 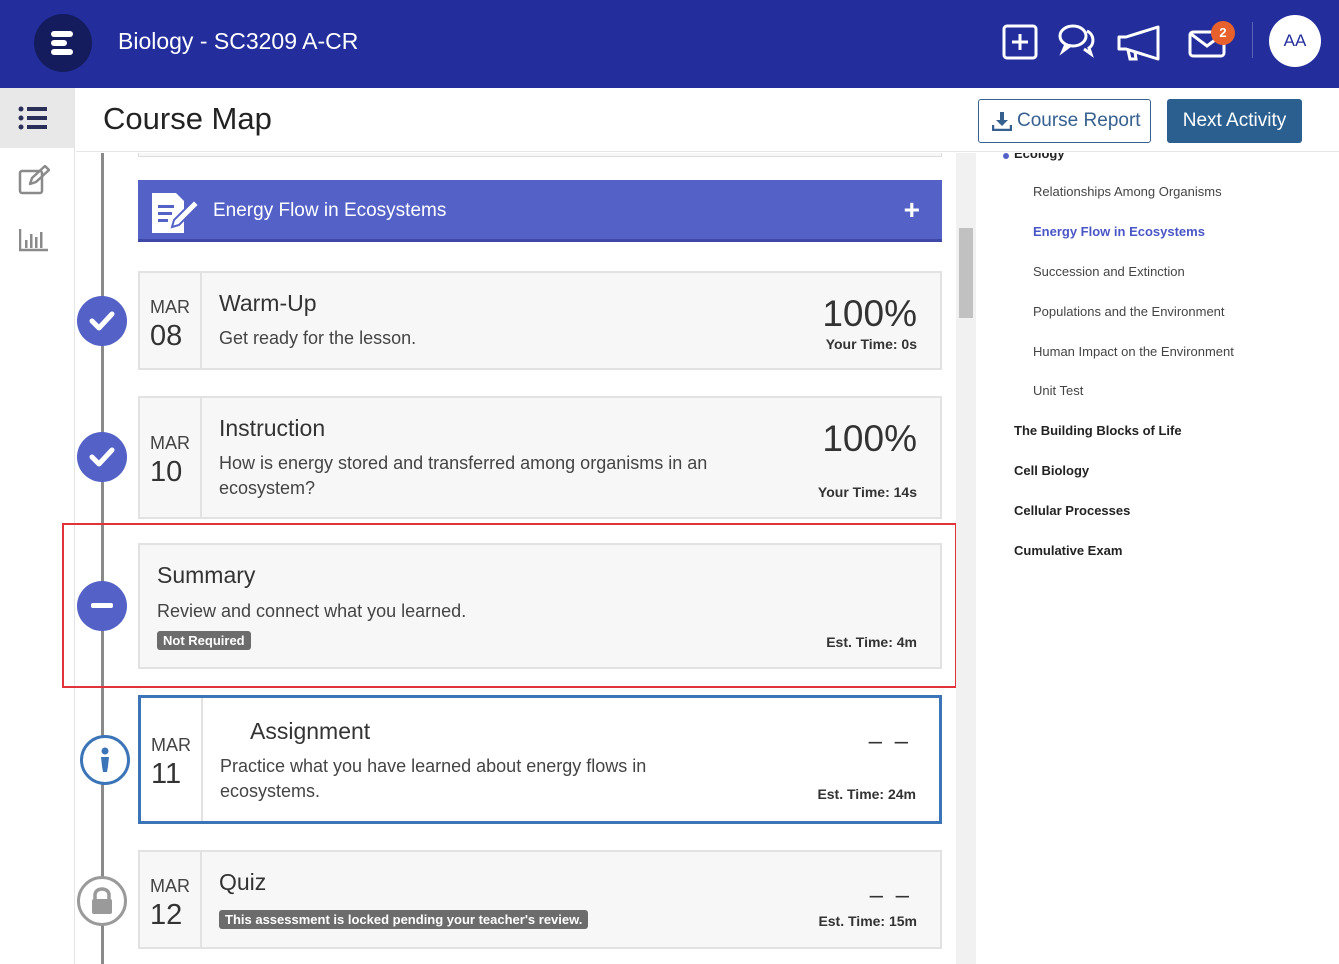 What do you see at coordinates (1295, 41) in the screenshot?
I see `user-avatar: AA` at bounding box center [1295, 41].